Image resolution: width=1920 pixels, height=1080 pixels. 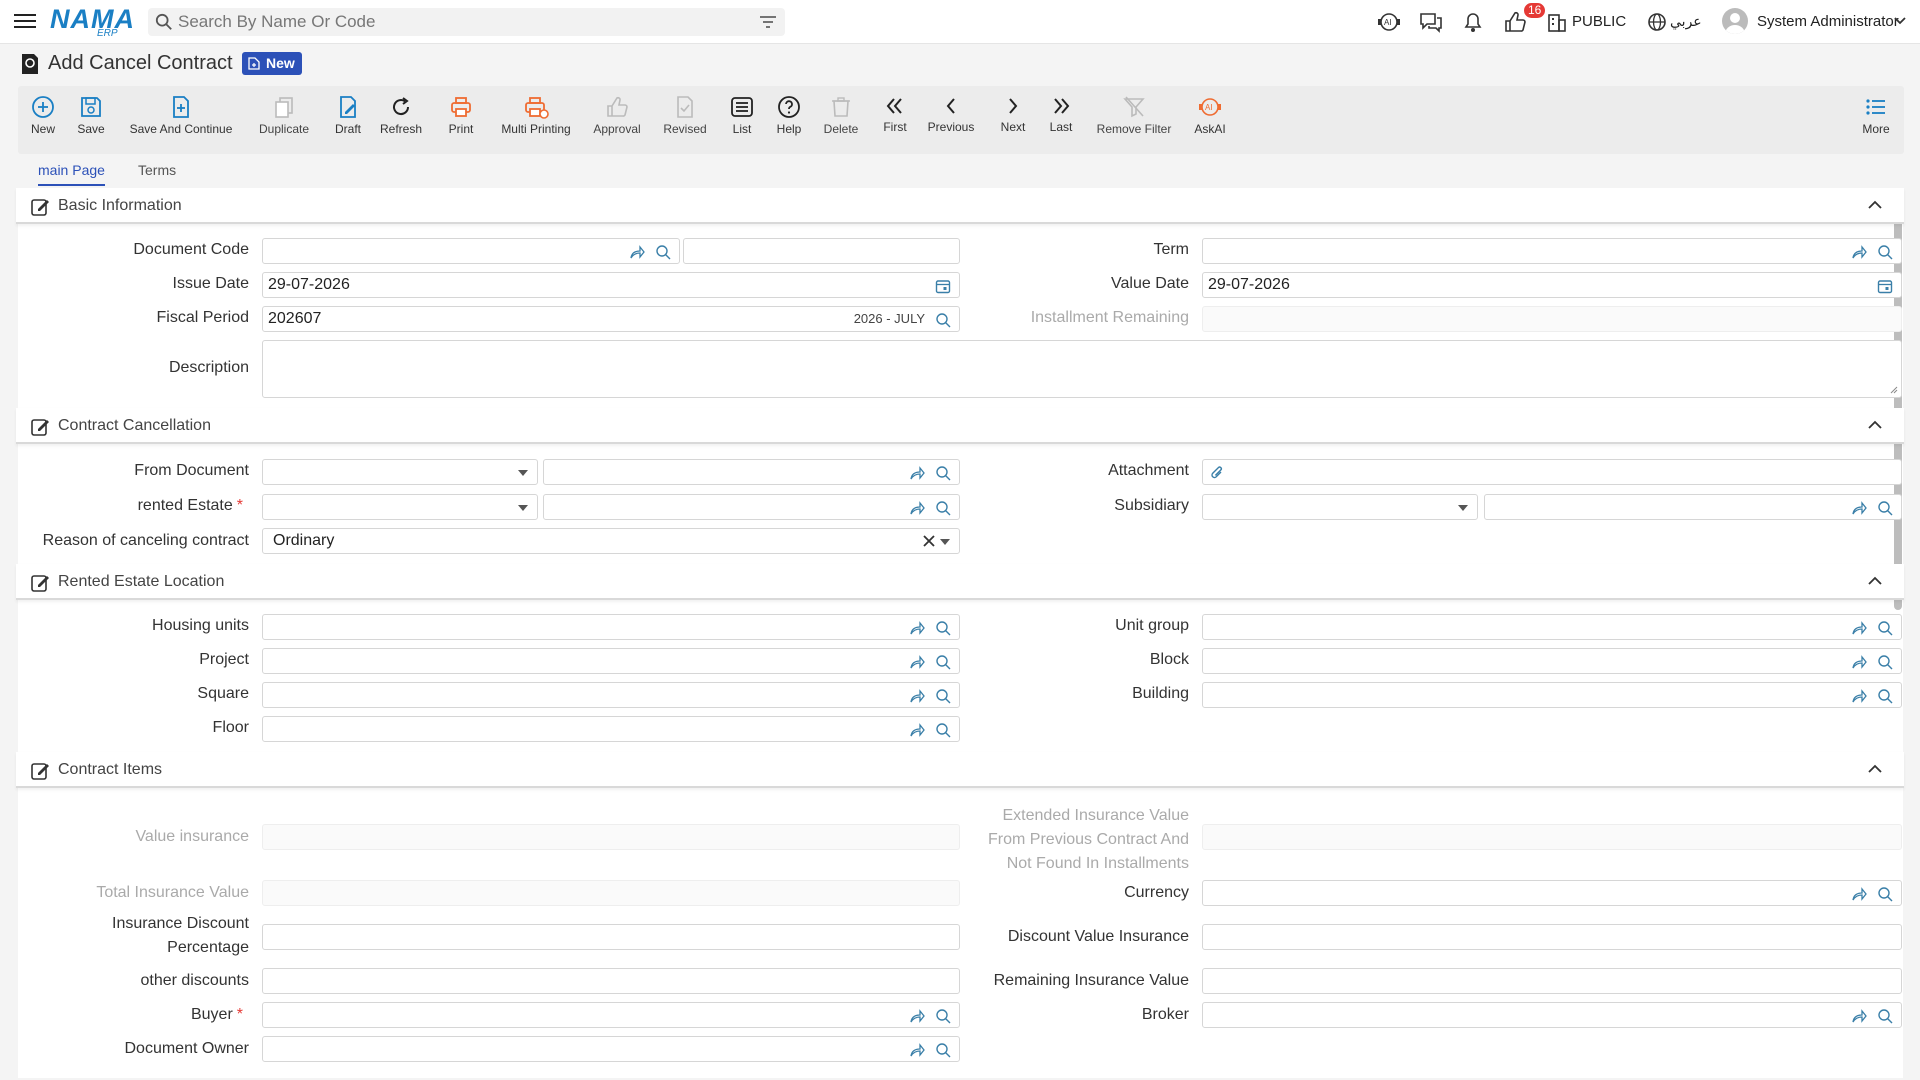 What do you see at coordinates (1599, 21) in the screenshot?
I see `branch-label: PUBLIC` at bounding box center [1599, 21].